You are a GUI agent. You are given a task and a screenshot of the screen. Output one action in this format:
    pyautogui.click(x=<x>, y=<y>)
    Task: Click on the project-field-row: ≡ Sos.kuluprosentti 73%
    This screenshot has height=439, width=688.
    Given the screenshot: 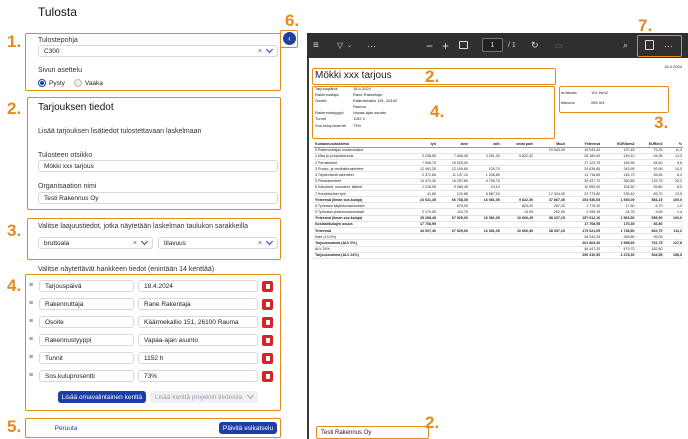 What is the action you would take?
    pyautogui.click(x=154, y=376)
    